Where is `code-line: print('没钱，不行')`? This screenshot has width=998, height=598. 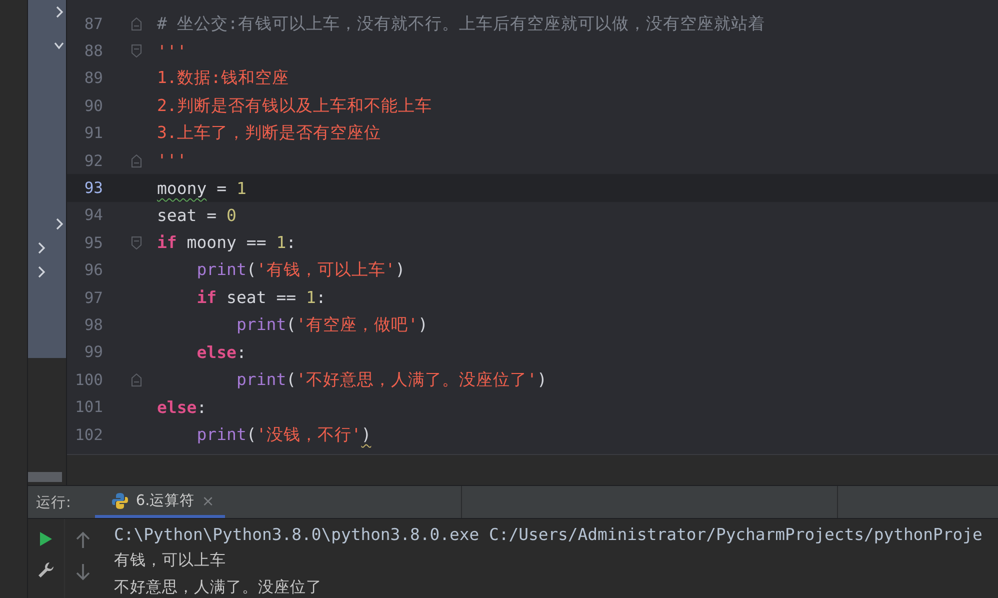
code-line: print('没钱，不行') is located at coordinates (284, 435).